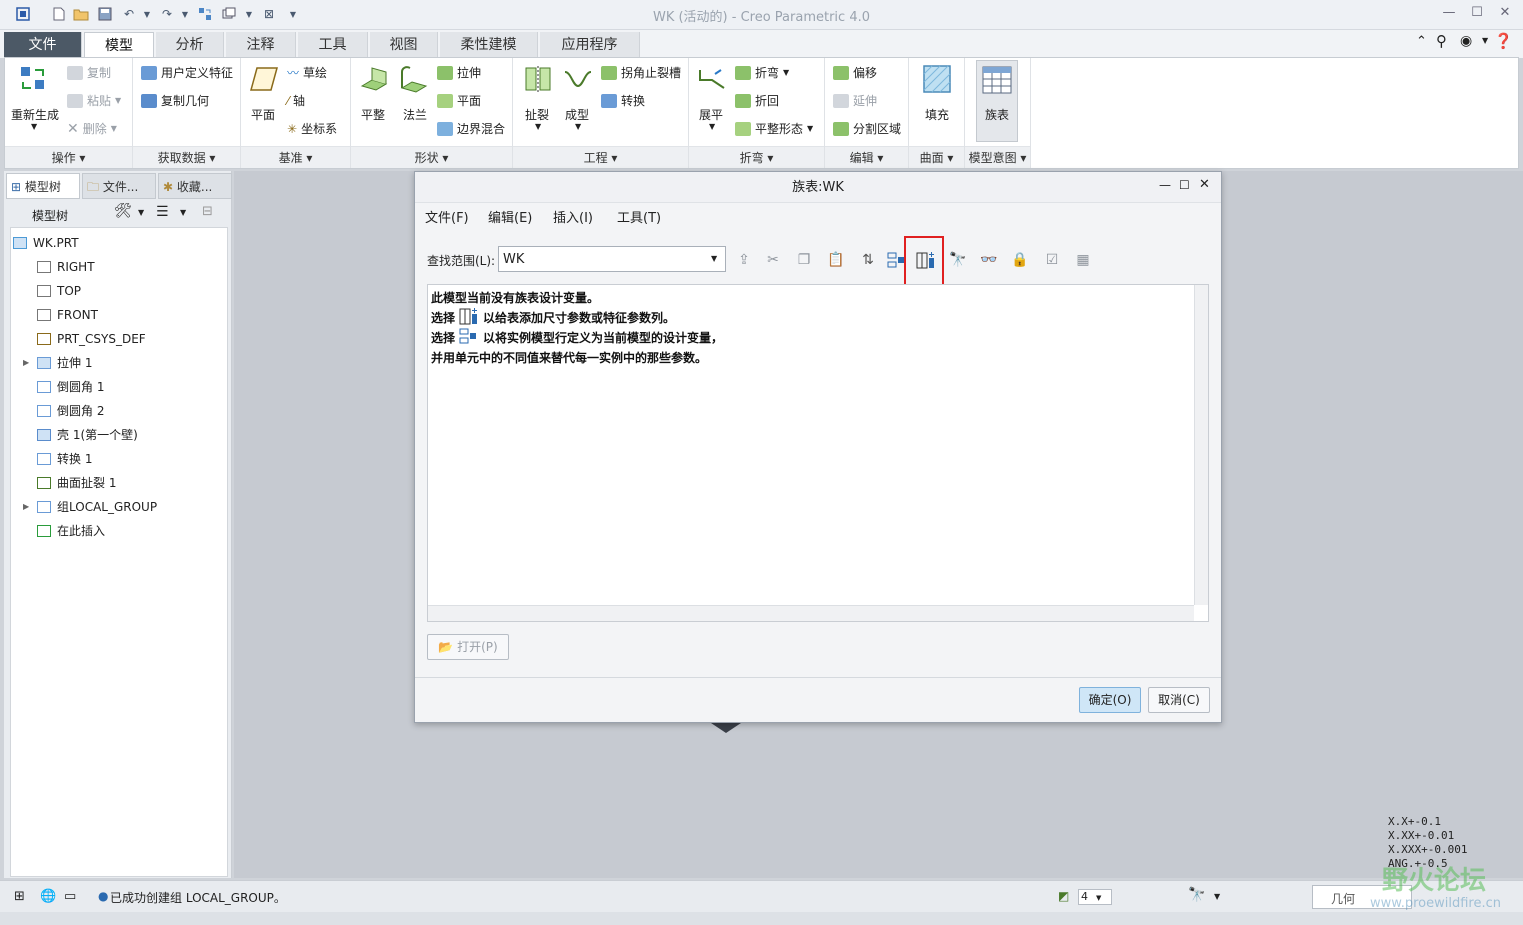  What do you see at coordinates (60, 315) in the screenshot?
I see `tree-item: FRONT` at bounding box center [60, 315].